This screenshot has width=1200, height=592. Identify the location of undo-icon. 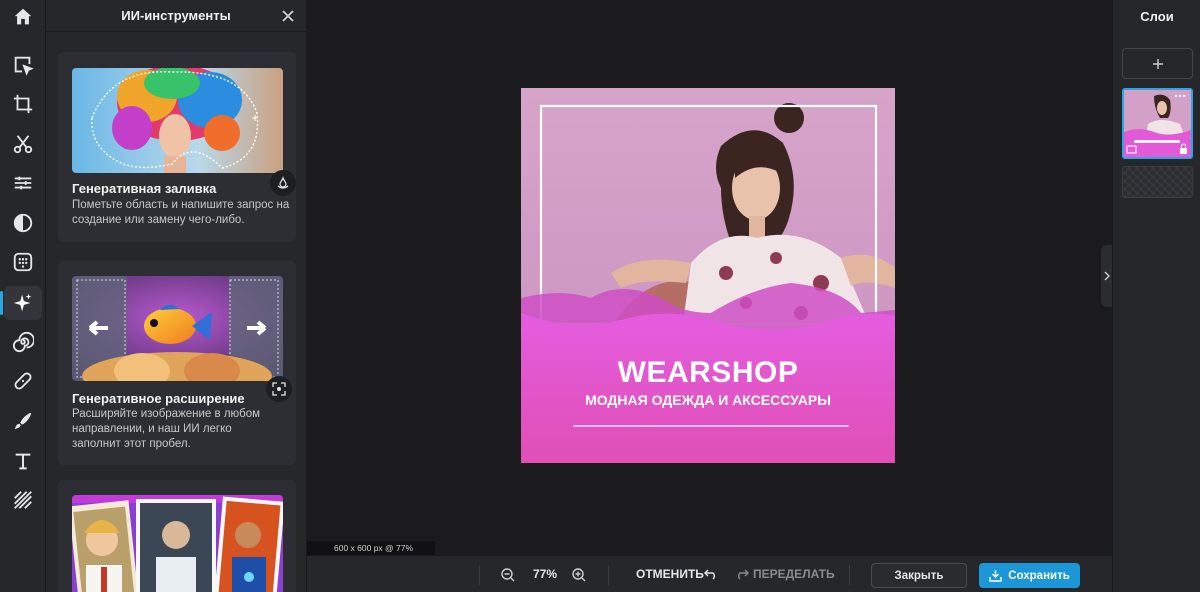
(711, 574).